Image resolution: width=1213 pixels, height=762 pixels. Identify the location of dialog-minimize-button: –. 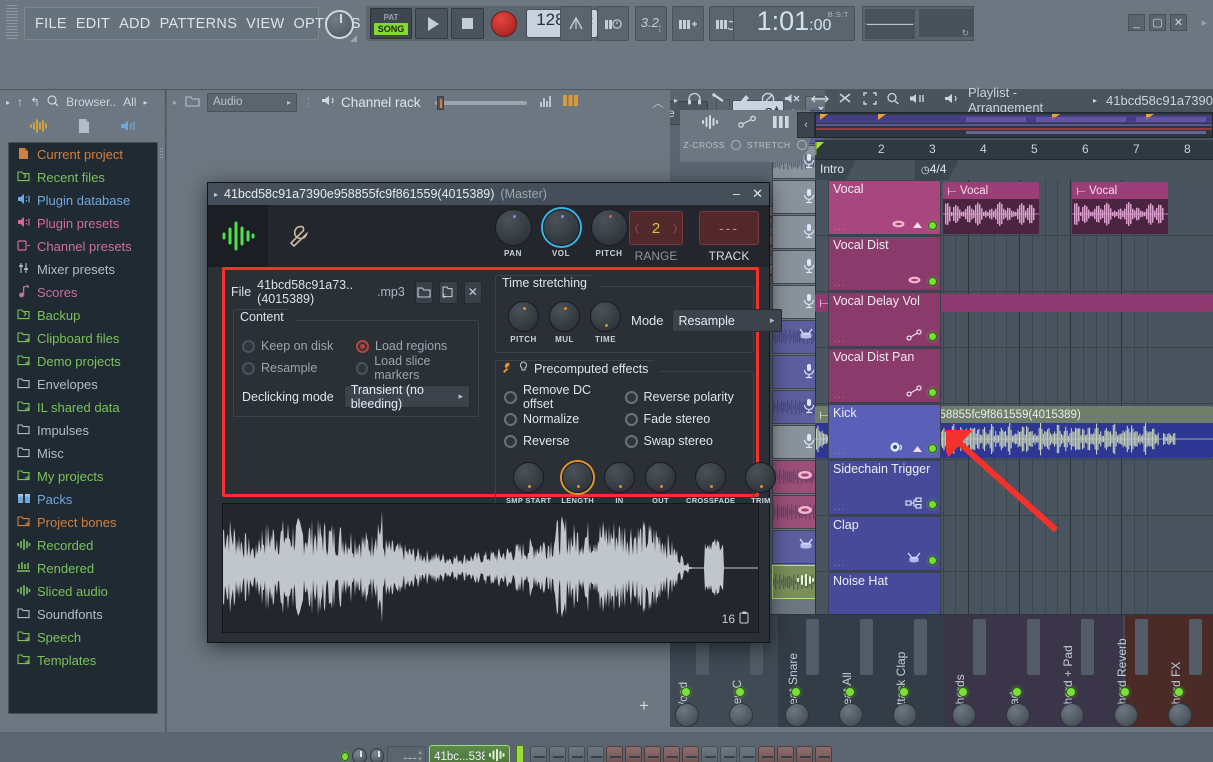
(736, 194).